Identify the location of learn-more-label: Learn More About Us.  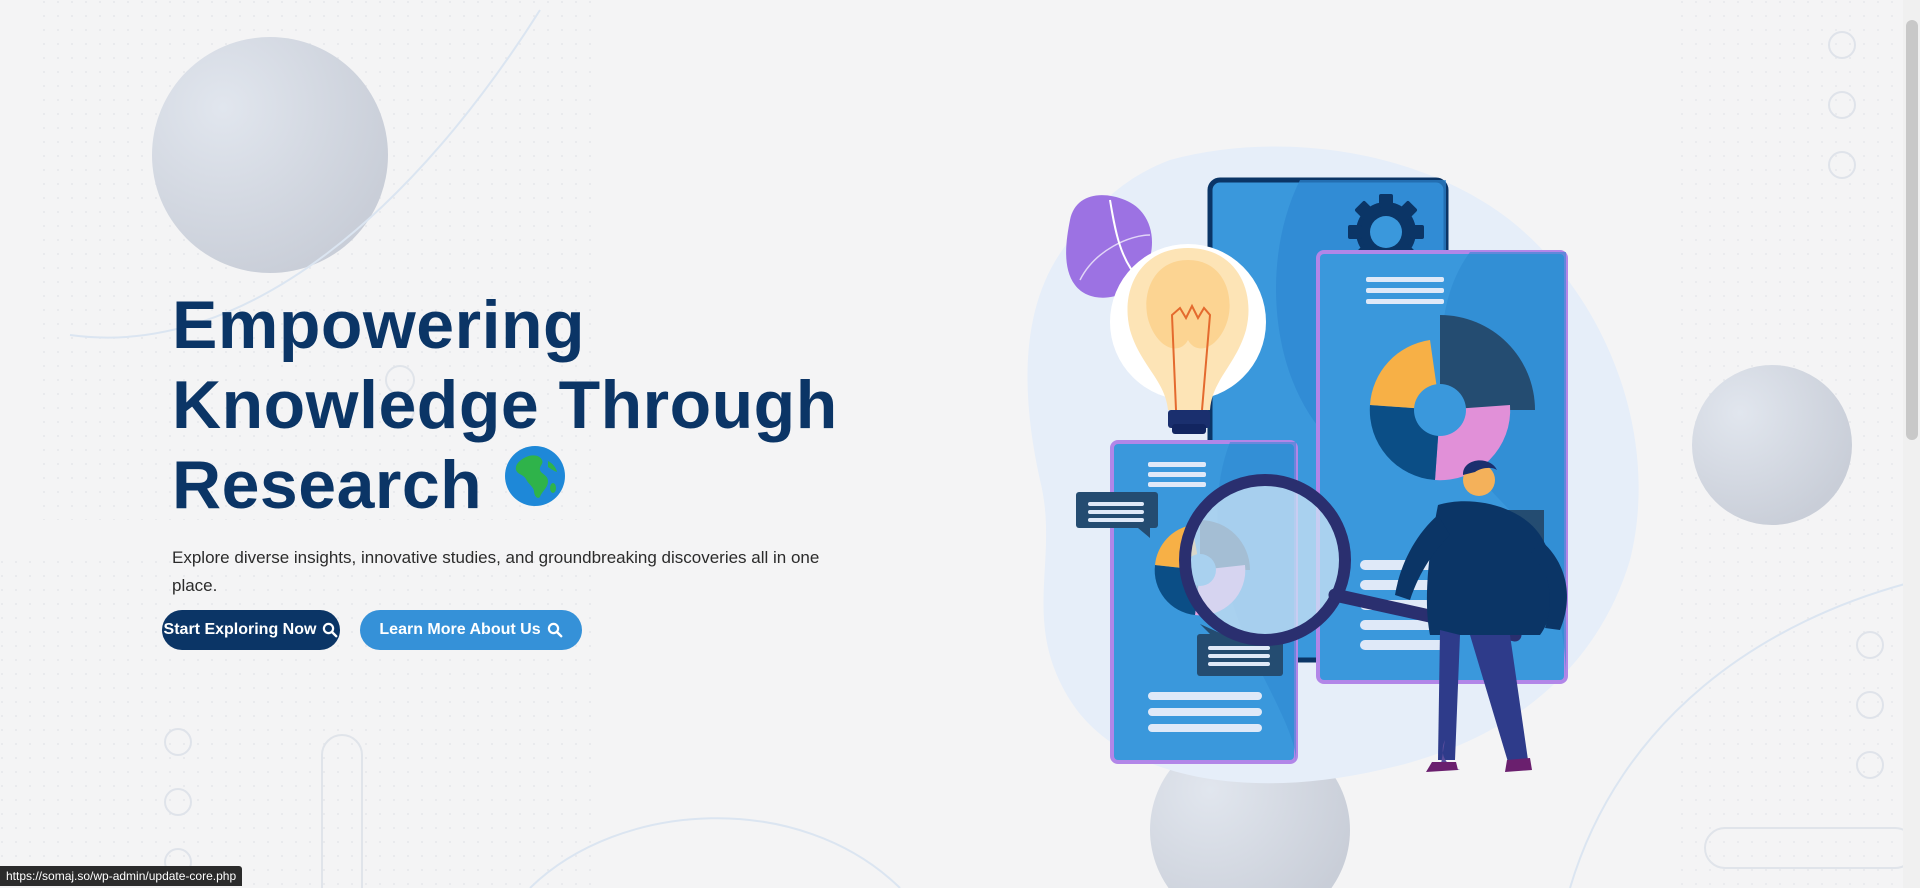
(460, 629).